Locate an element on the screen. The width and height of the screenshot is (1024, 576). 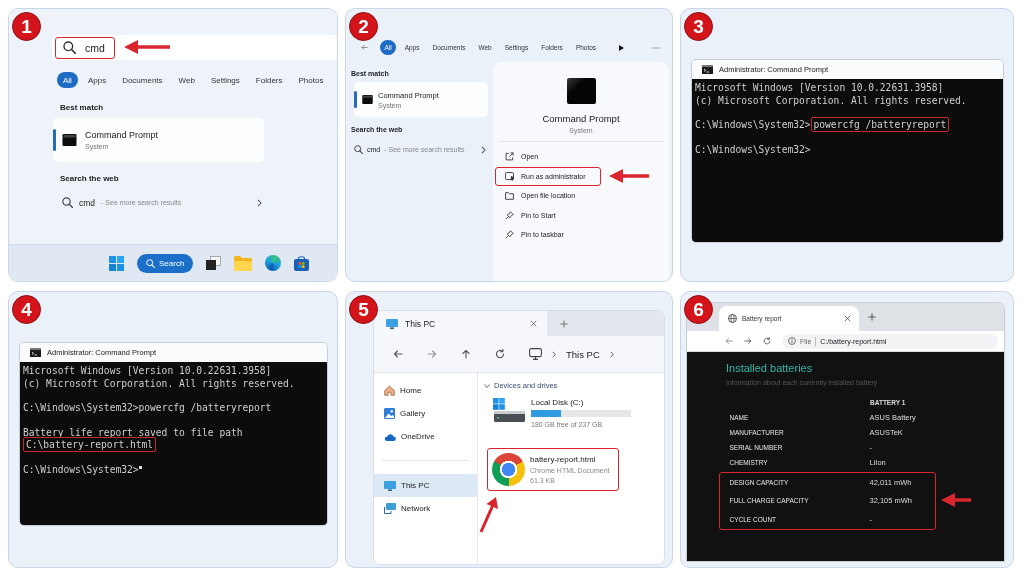
hard-drive-icon is located at coordinates (509, 410).